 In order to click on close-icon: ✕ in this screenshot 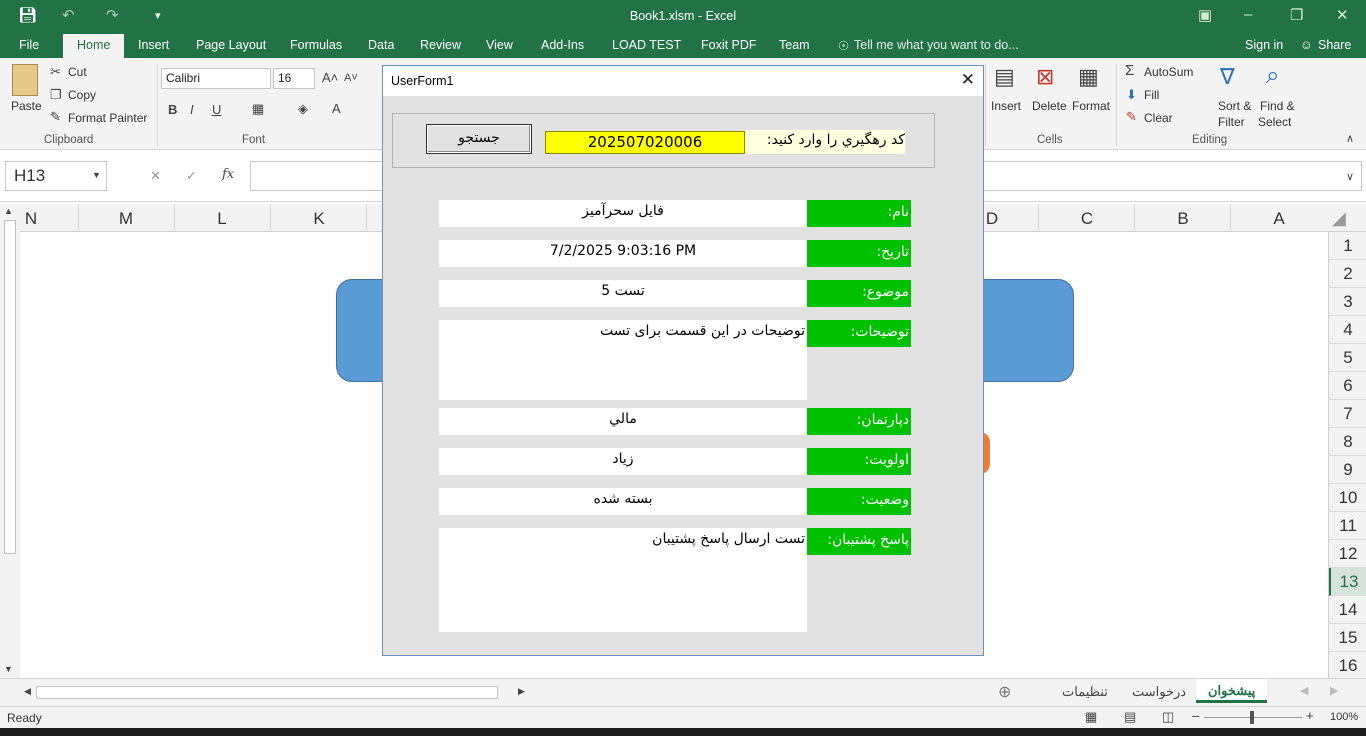, I will do `click(968, 80)`.